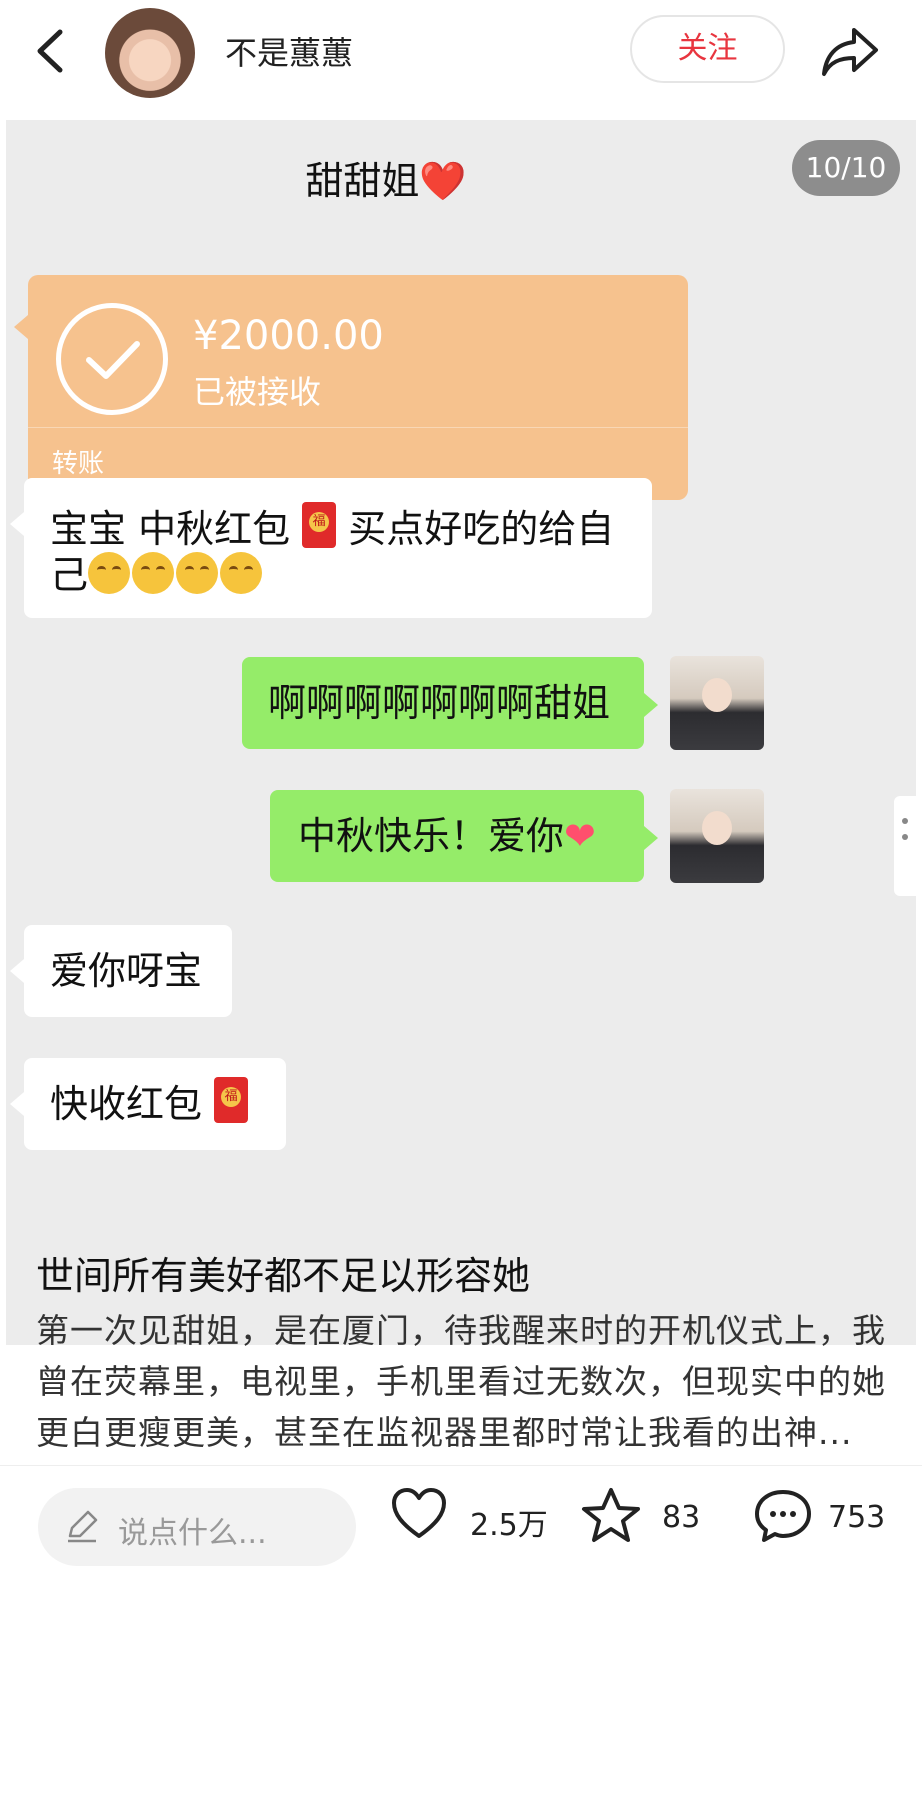 The image size is (922, 1813). I want to click on transfer-status: 已被接收, so click(257, 392).